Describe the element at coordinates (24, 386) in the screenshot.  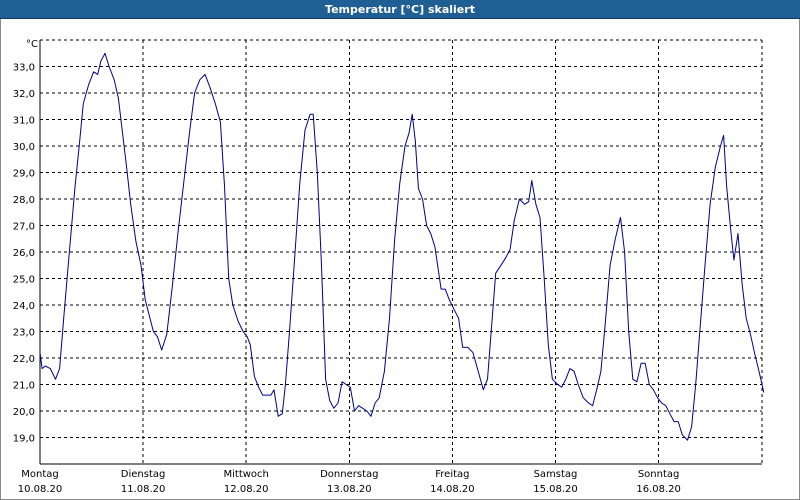
I see `y-tick-label: 21,0` at that location.